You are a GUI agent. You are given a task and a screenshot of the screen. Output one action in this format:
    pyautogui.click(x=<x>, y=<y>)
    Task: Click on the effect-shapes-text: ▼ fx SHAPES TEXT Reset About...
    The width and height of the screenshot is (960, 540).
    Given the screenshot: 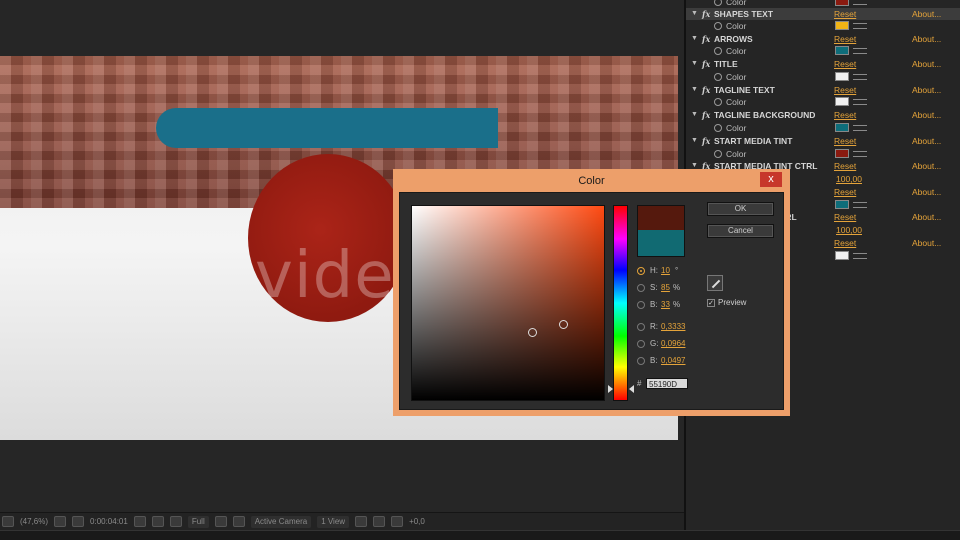 What is the action you would take?
    pyautogui.click(x=823, y=14)
    